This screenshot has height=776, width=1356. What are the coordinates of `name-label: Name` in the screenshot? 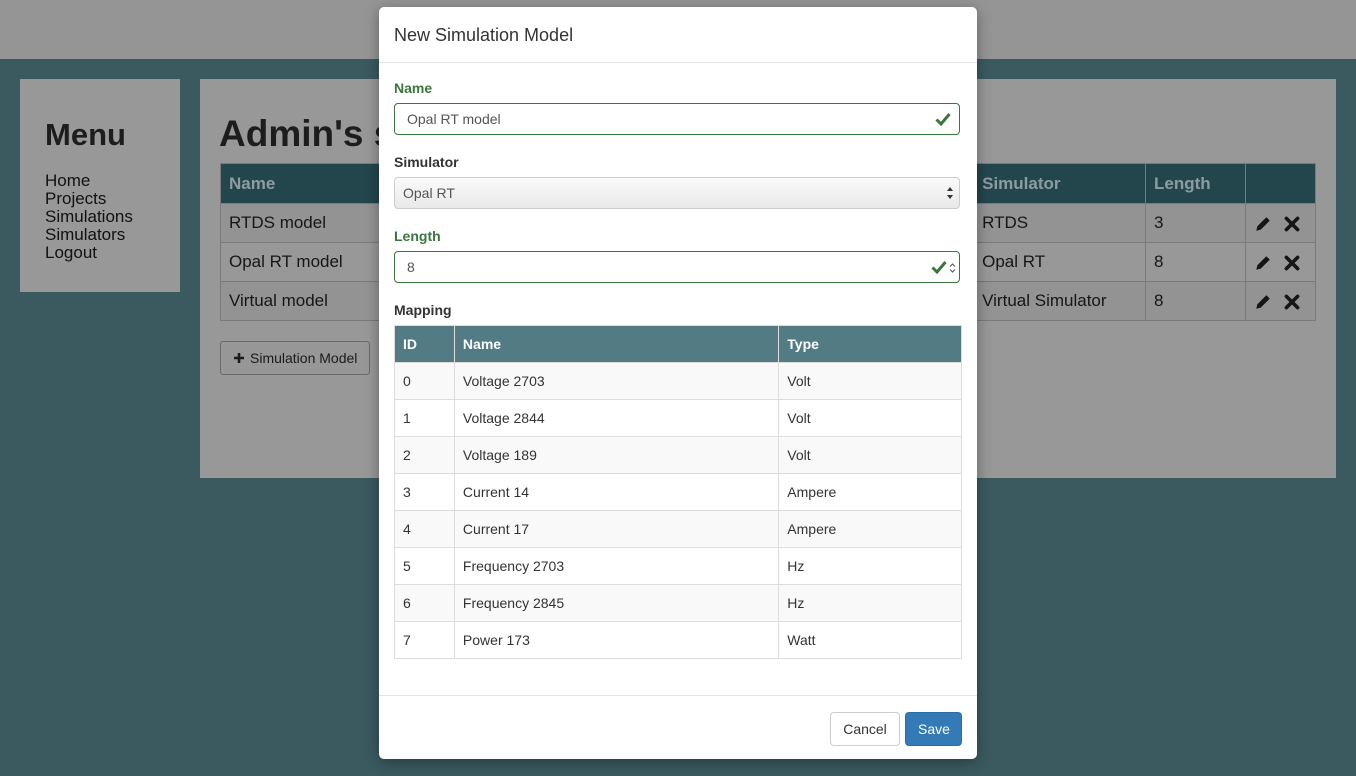 It's located at (413, 88).